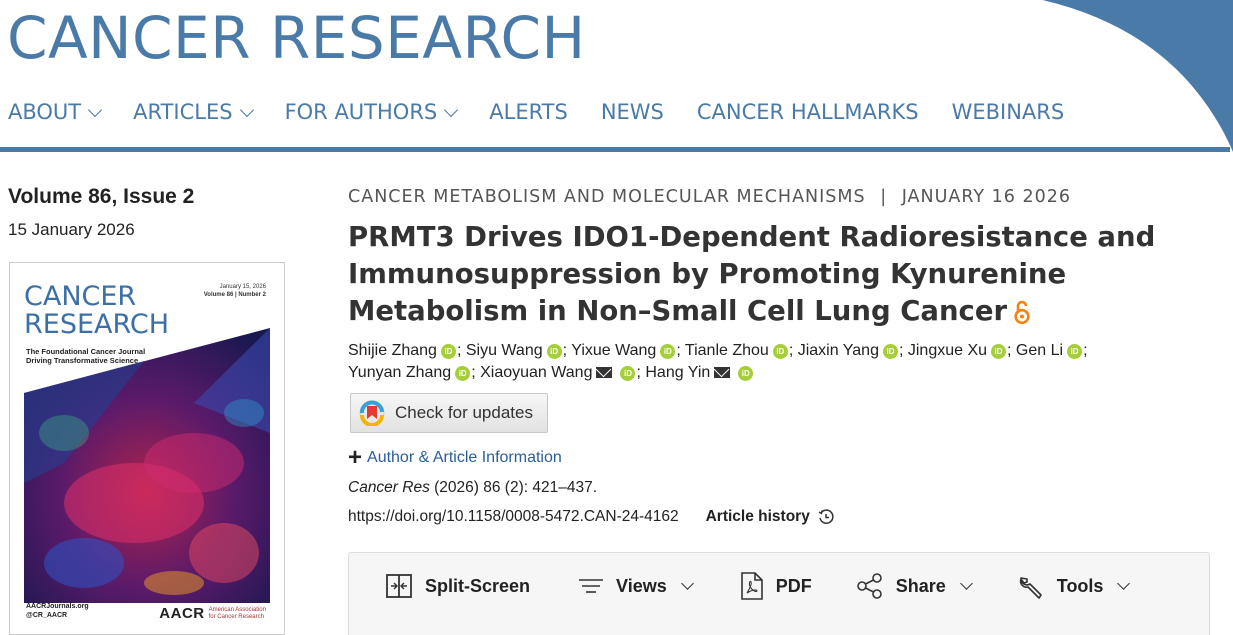 This screenshot has width=1233, height=635. I want to click on nav-label: ARTICLES, so click(183, 112).